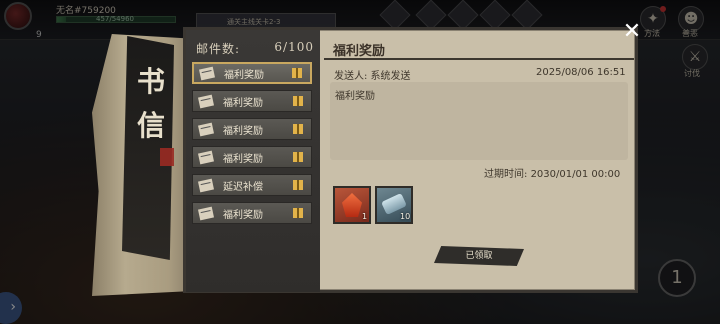 The image size is (720, 324). Describe the element at coordinates (255, 48) in the screenshot. I see `mail-count: 邮件数: 6/100` at that location.